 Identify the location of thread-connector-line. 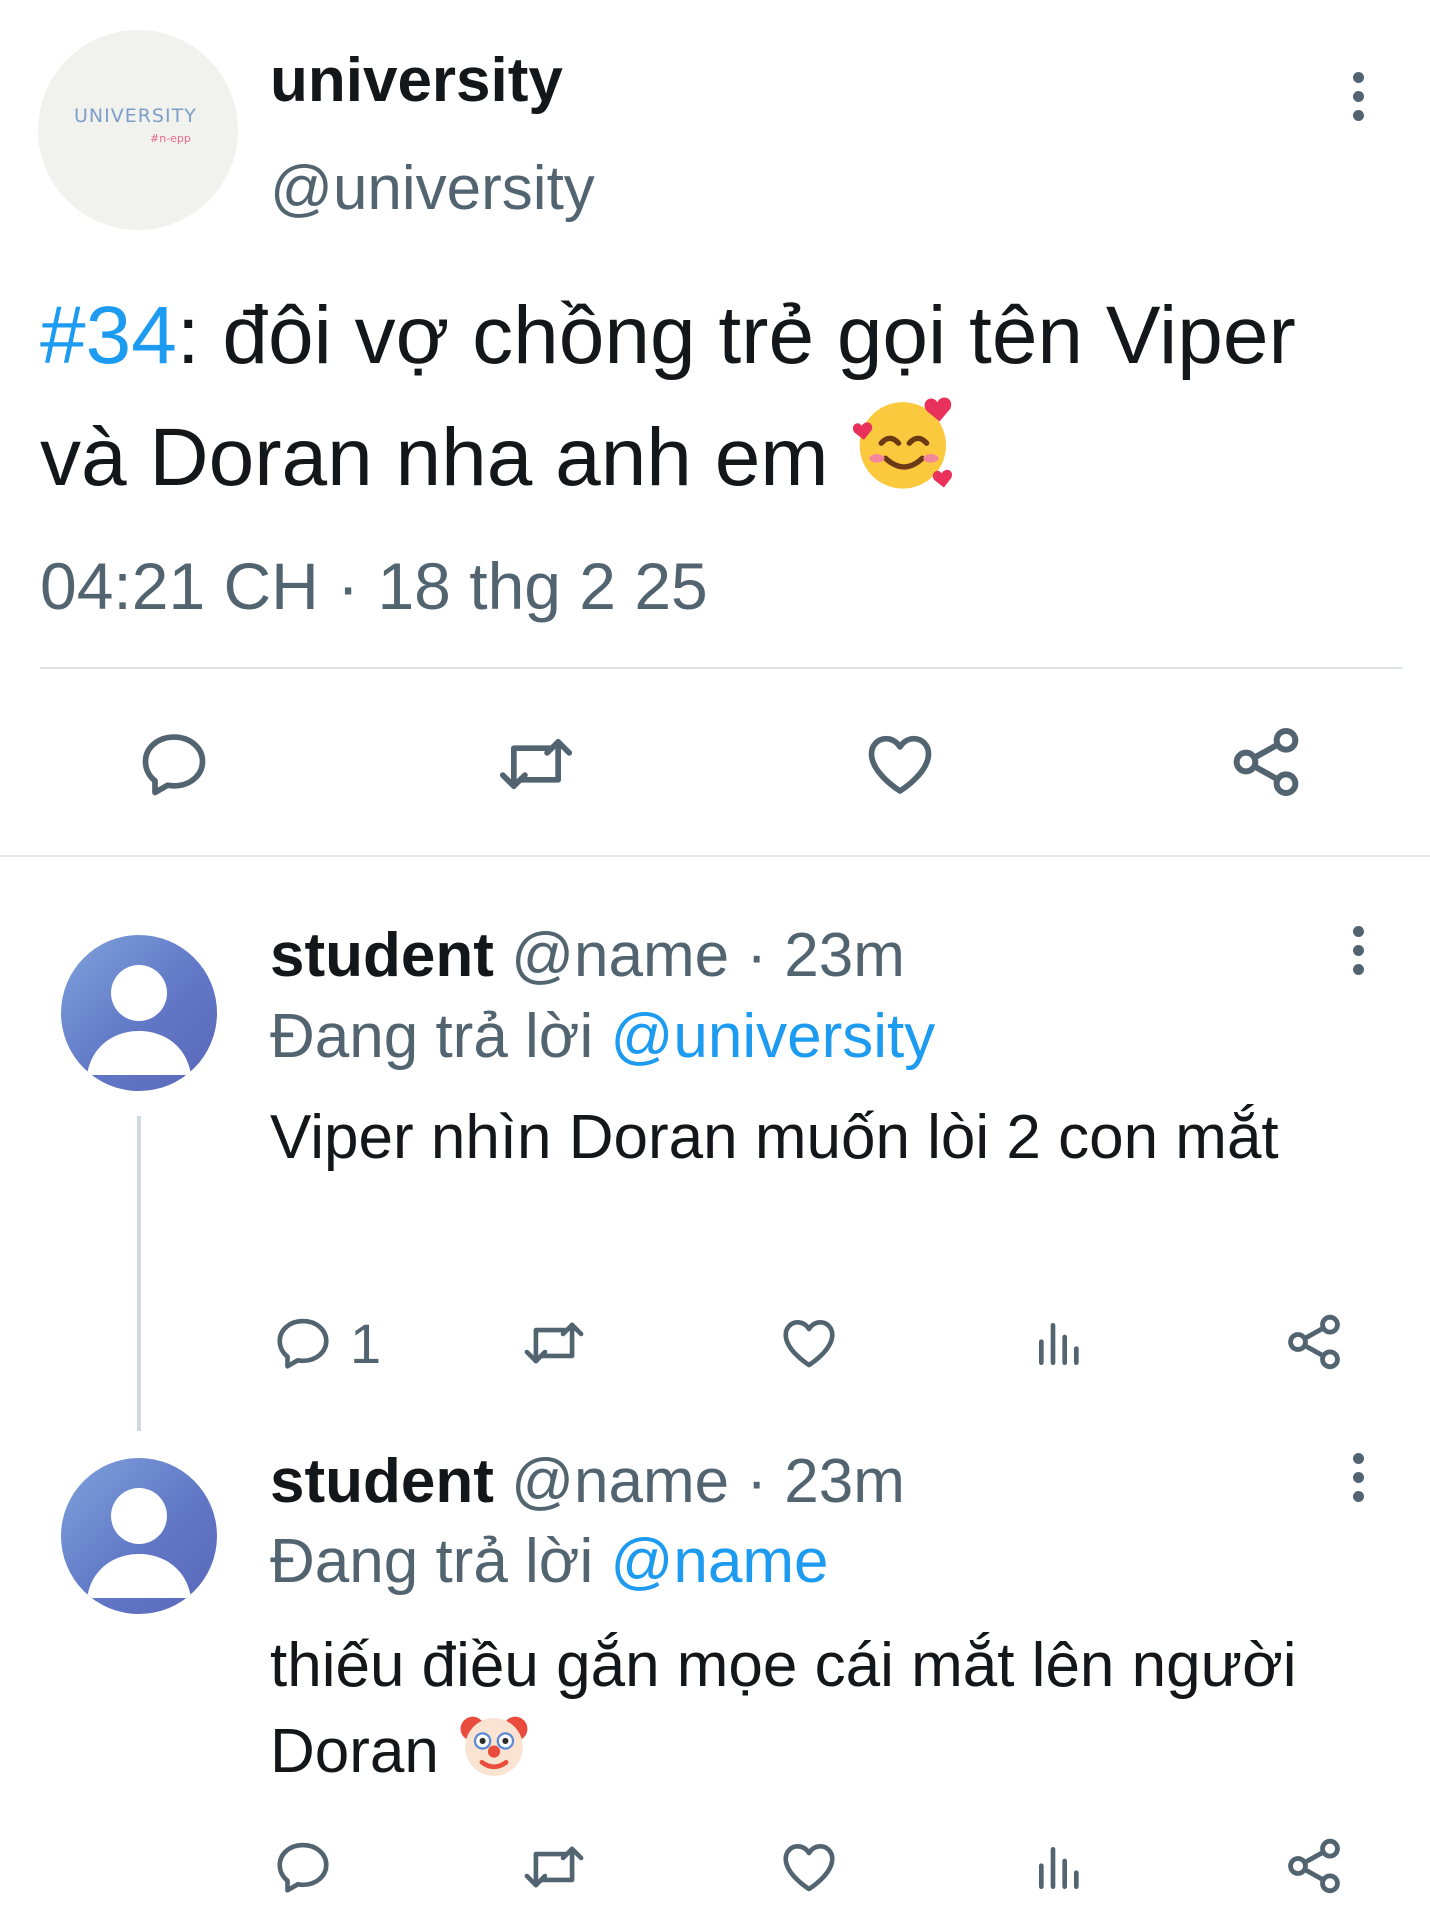
(139, 1273).